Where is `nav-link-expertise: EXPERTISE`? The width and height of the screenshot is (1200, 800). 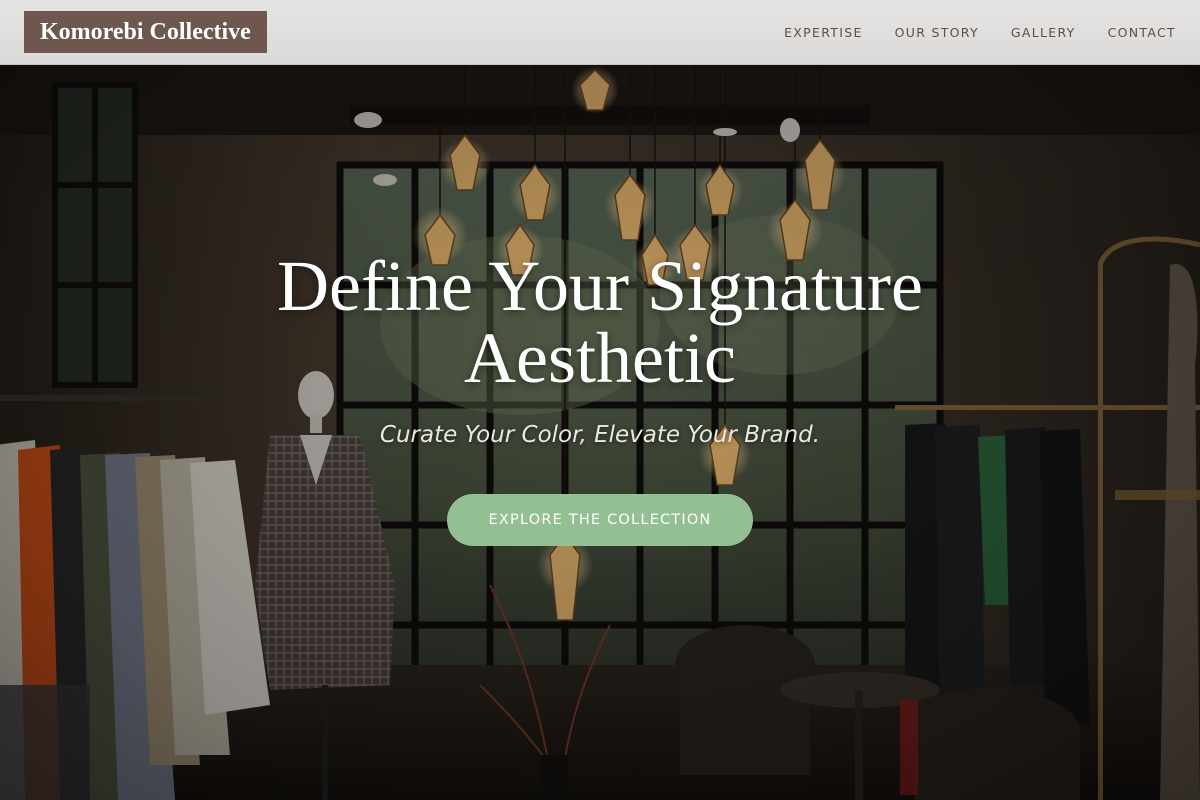 nav-link-expertise: EXPERTISE is located at coordinates (823, 32).